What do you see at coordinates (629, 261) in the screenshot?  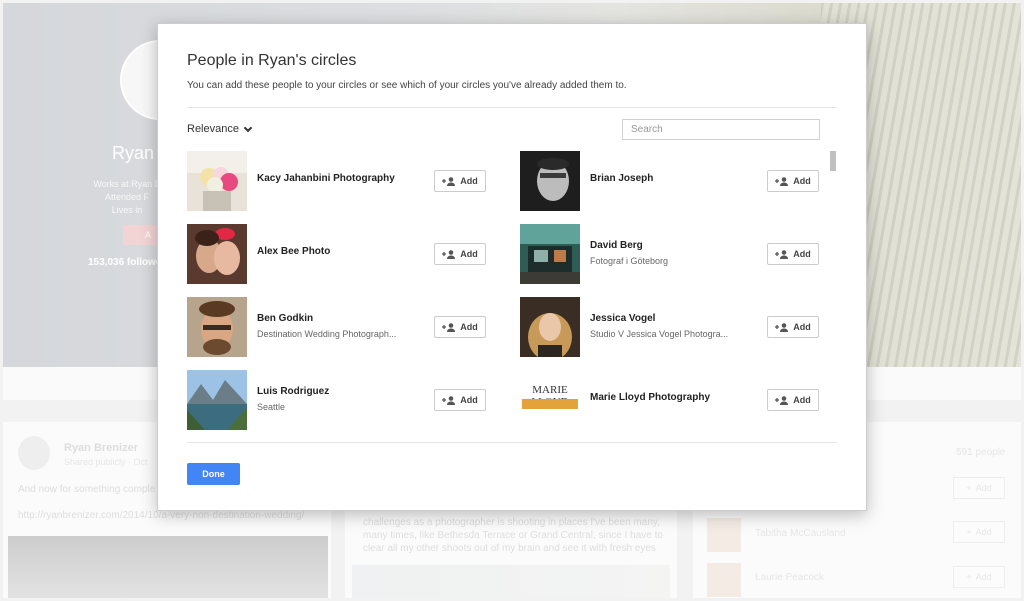 I see `person-description: Fotograf i Göteborg` at bounding box center [629, 261].